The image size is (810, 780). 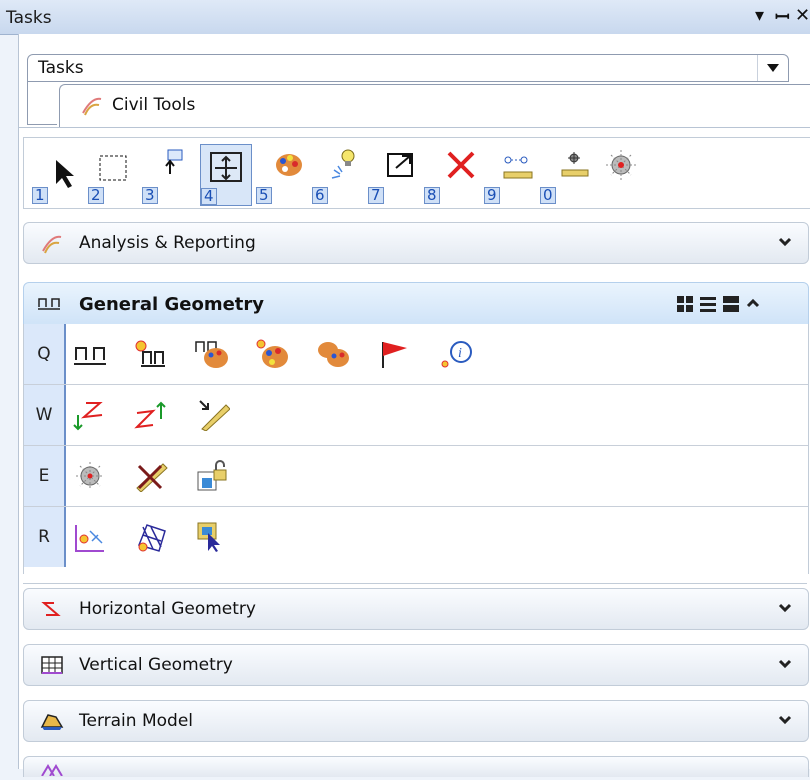 I want to click on bulb-icon, so click(x=345, y=166).